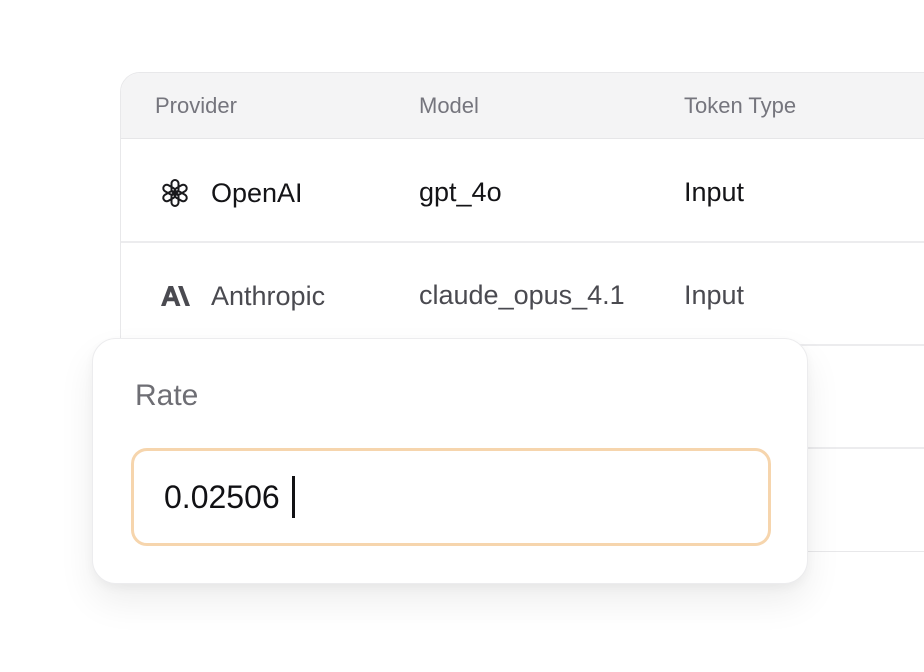  I want to click on table-row: OpenAI gpt_4o Input, so click(522, 191).